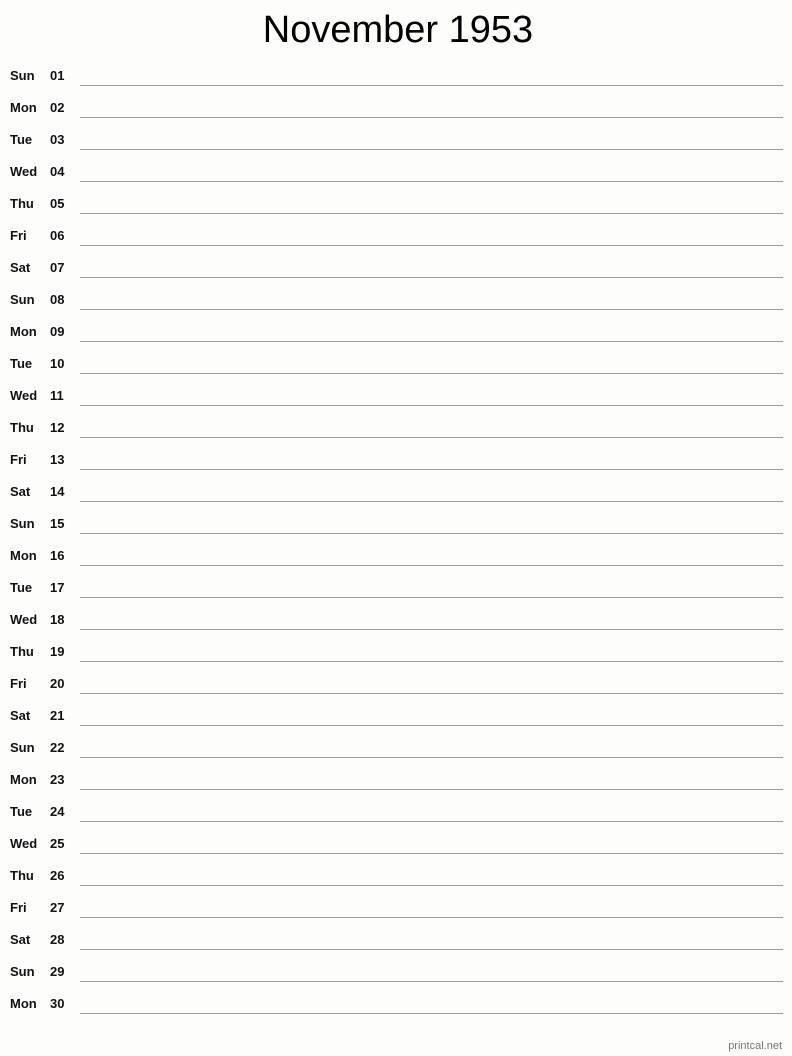 The width and height of the screenshot is (792, 1056). Describe the element at coordinates (57, 203) in the screenshot. I see `date-number: 05` at that location.